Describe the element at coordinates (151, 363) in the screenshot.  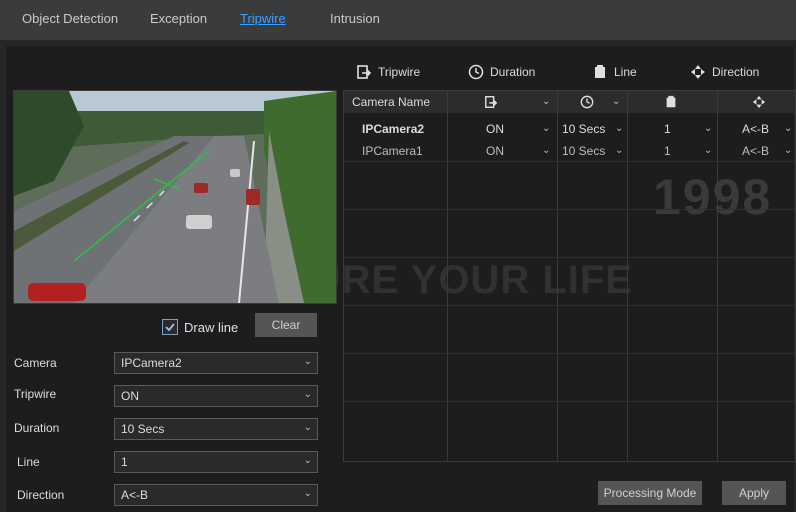
I see `camera-value: IPCamera2` at that location.